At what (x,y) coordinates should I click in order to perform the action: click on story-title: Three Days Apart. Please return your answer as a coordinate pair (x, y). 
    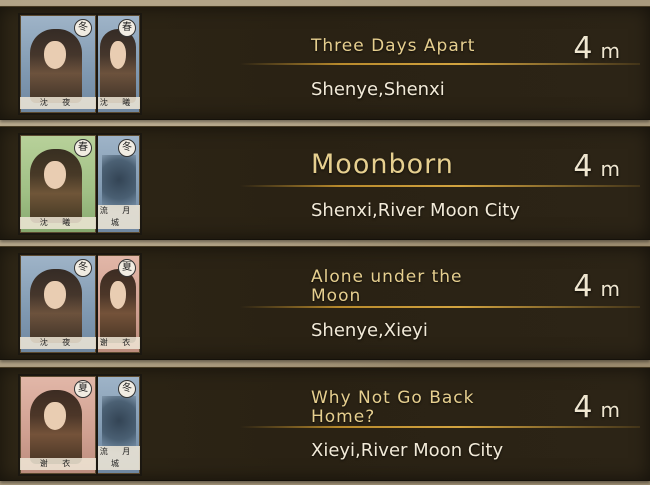
    Looking at the image, I should click on (393, 46).